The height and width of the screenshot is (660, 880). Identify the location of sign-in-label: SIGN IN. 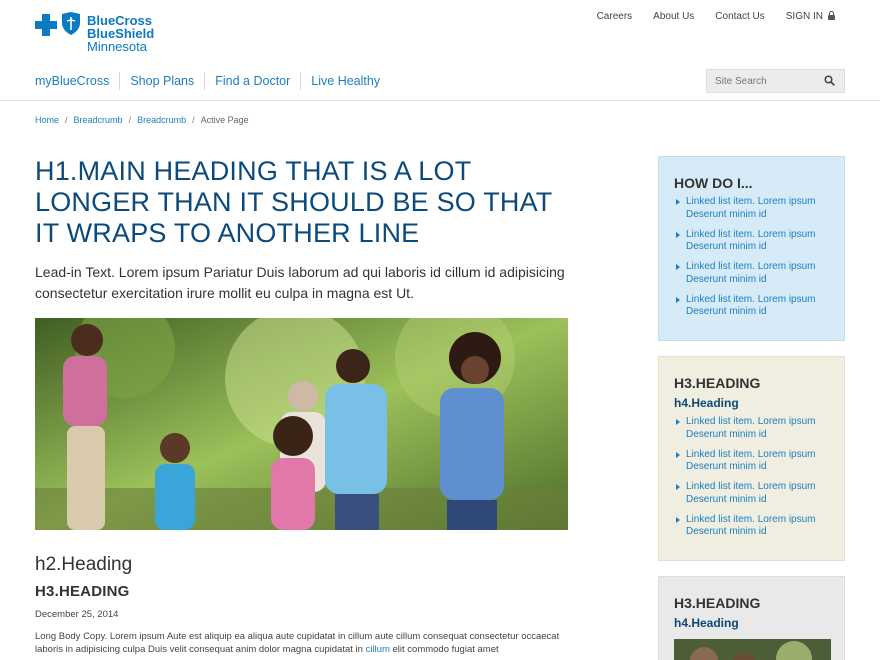
(804, 16).